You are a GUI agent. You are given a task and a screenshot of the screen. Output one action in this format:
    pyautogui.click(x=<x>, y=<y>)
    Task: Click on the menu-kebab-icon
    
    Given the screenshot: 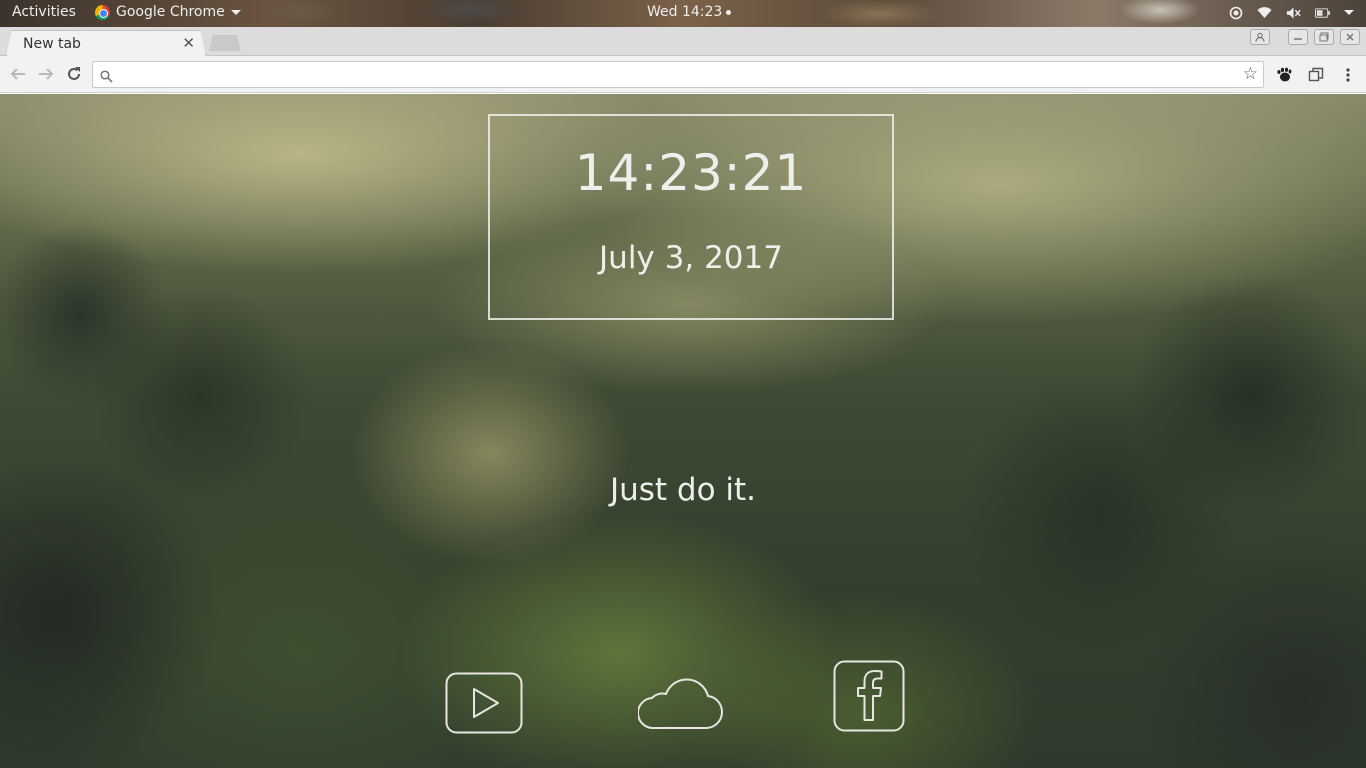 What is the action you would take?
    pyautogui.click(x=1348, y=75)
    